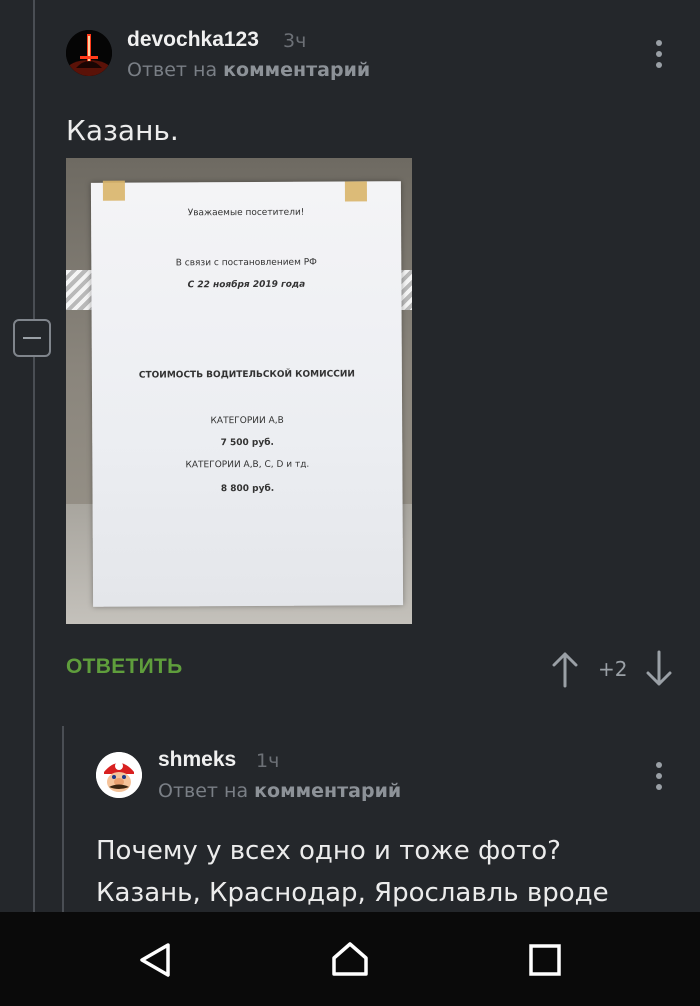  Describe the element at coordinates (246, 285) in the screenshot. I see `notice-line: С 22 ноября 2019 года` at that location.